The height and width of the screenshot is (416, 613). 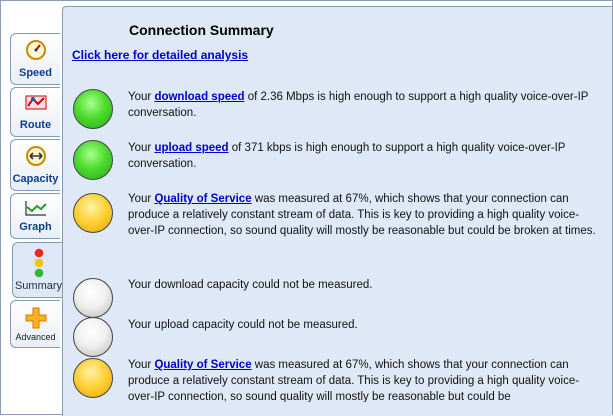 What do you see at coordinates (36, 210) in the screenshot?
I see `graph-icon` at bounding box center [36, 210].